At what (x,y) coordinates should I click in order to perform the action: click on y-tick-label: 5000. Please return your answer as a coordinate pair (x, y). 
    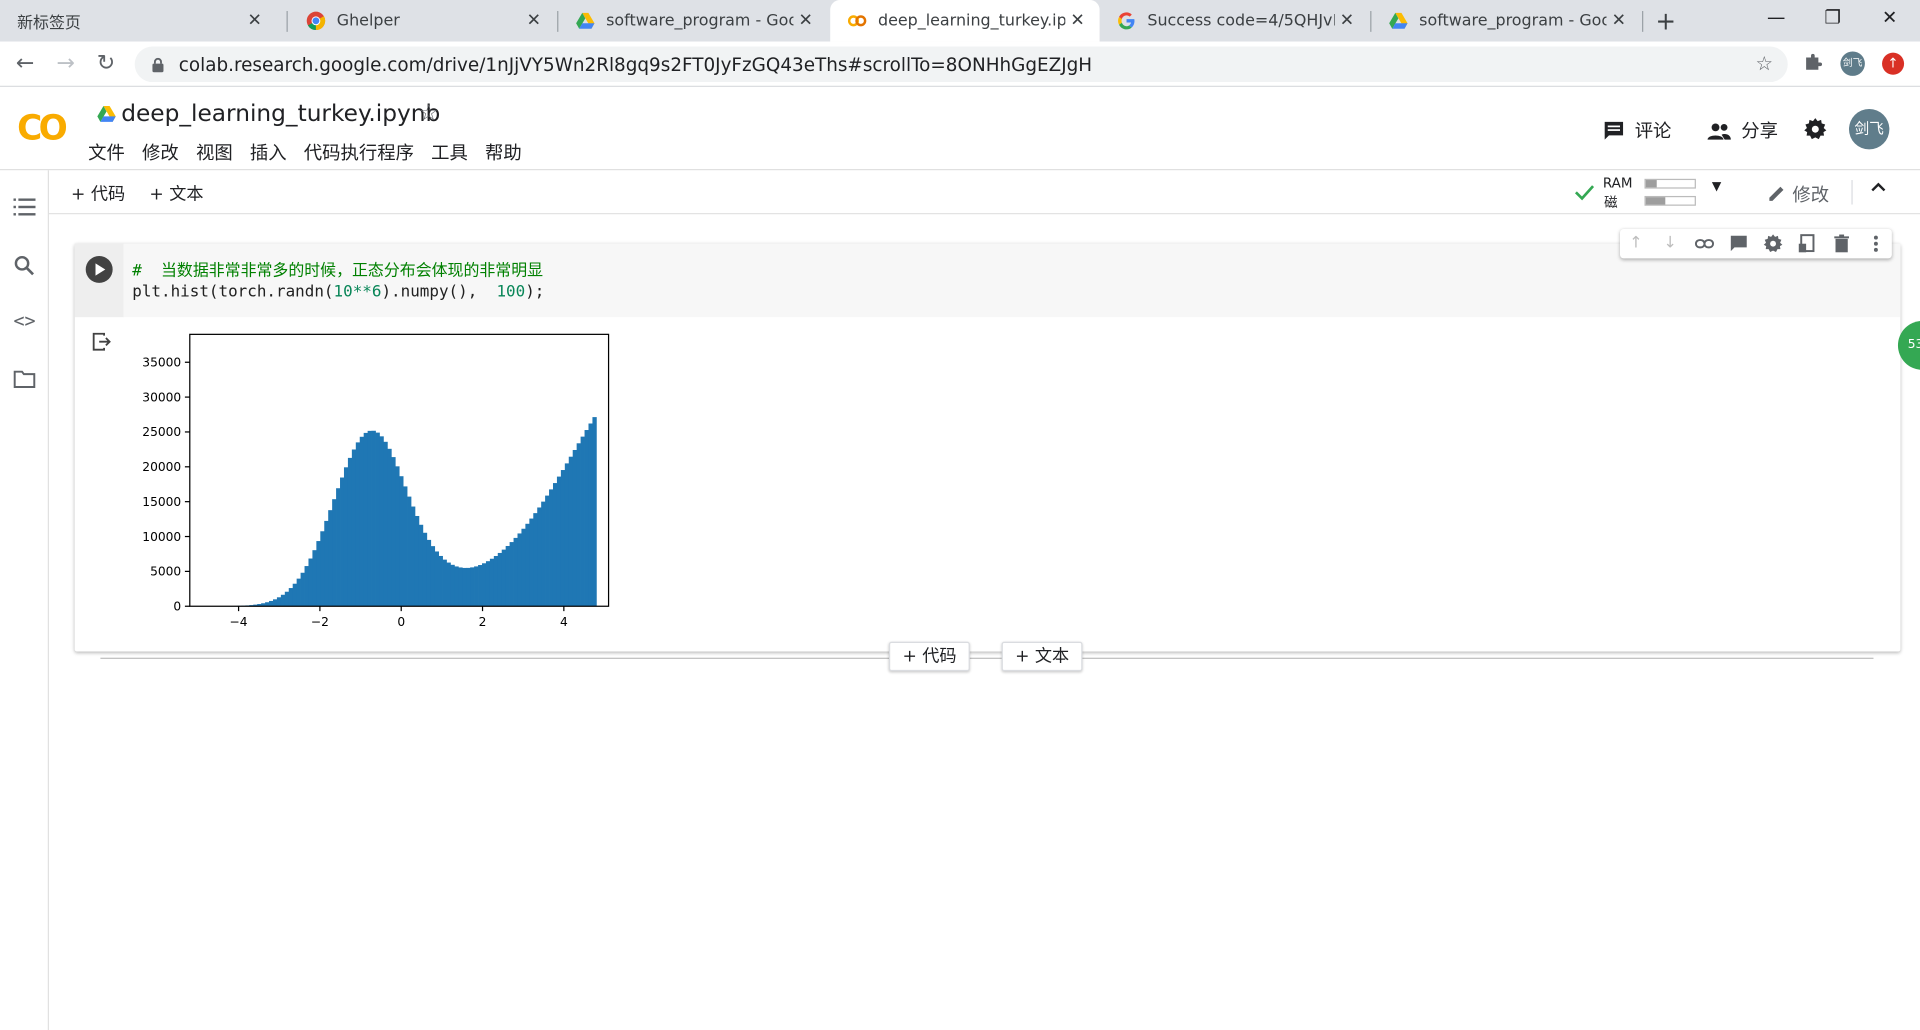
    Looking at the image, I should click on (165, 572).